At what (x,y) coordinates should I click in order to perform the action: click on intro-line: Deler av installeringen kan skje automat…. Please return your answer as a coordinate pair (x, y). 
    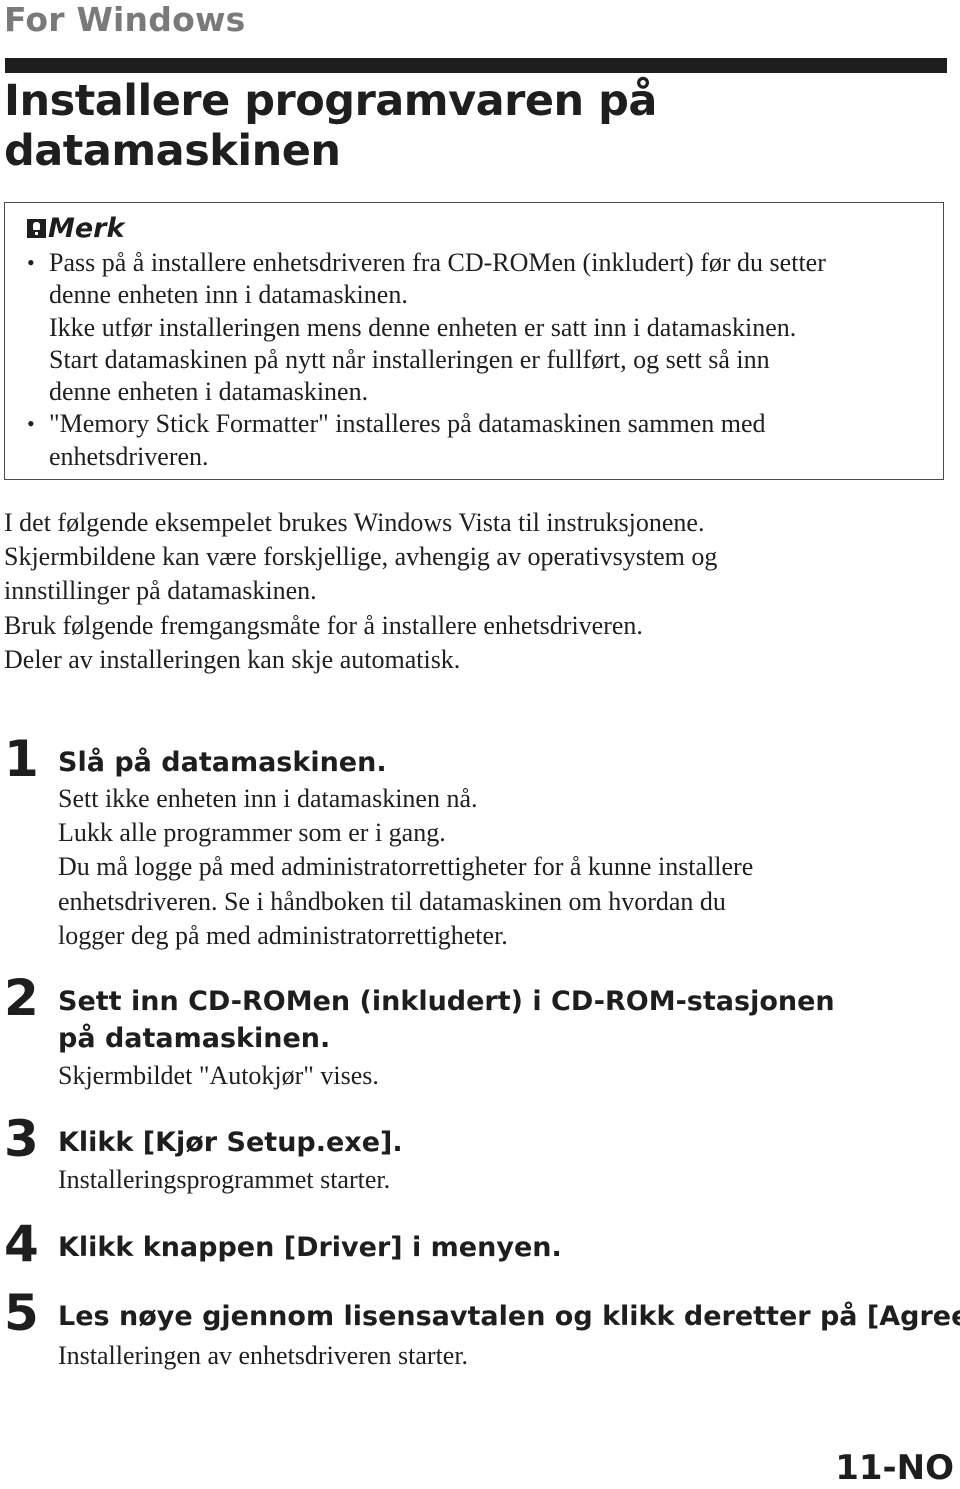
    Looking at the image, I should click on (232, 659).